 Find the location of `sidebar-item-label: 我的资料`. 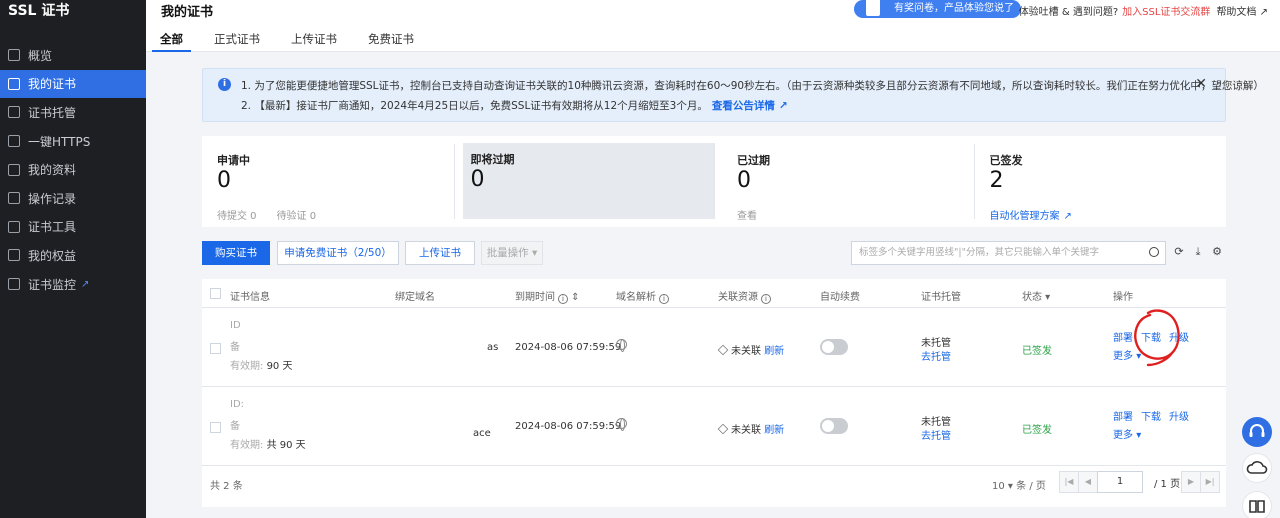

sidebar-item-label: 我的资料 is located at coordinates (52, 170).